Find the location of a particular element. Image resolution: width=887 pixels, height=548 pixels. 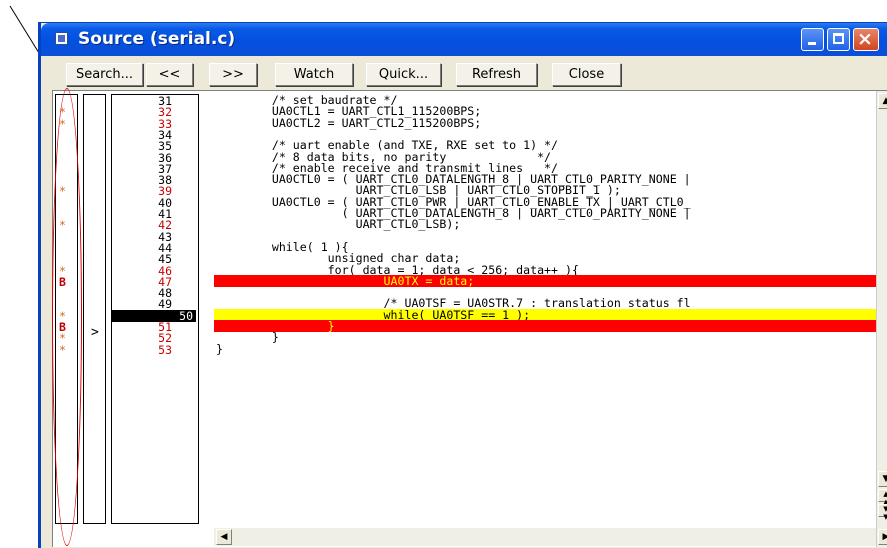

watch-button: Watch is located at coordinates (314, 74).